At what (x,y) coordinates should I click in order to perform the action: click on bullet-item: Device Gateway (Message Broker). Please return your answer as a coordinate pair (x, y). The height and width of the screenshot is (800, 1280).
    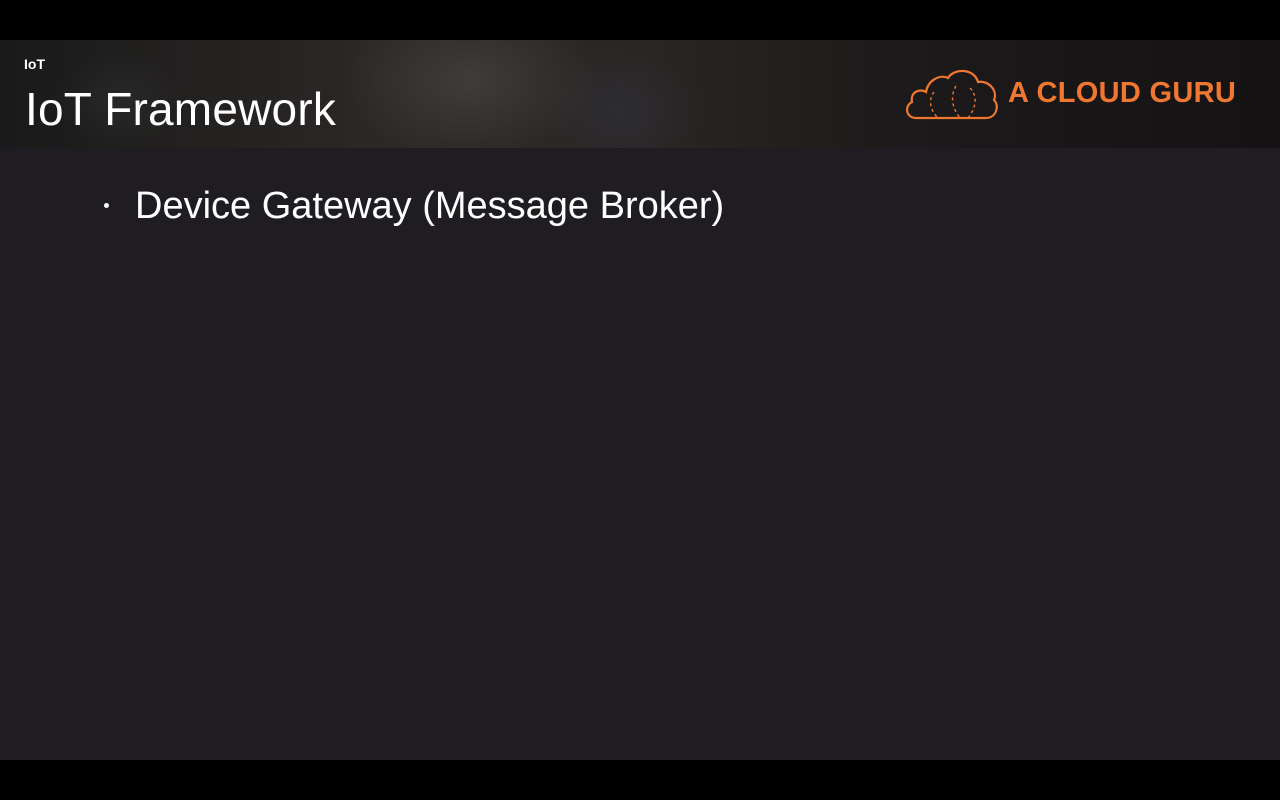
    Looking at the image, I should click on (412, 206).